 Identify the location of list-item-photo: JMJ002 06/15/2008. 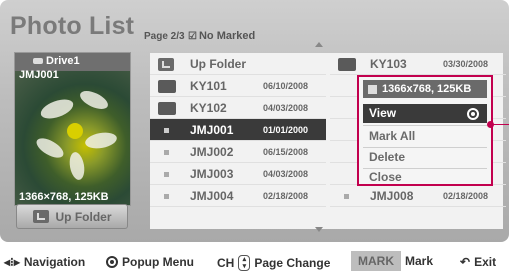
(238, 152).